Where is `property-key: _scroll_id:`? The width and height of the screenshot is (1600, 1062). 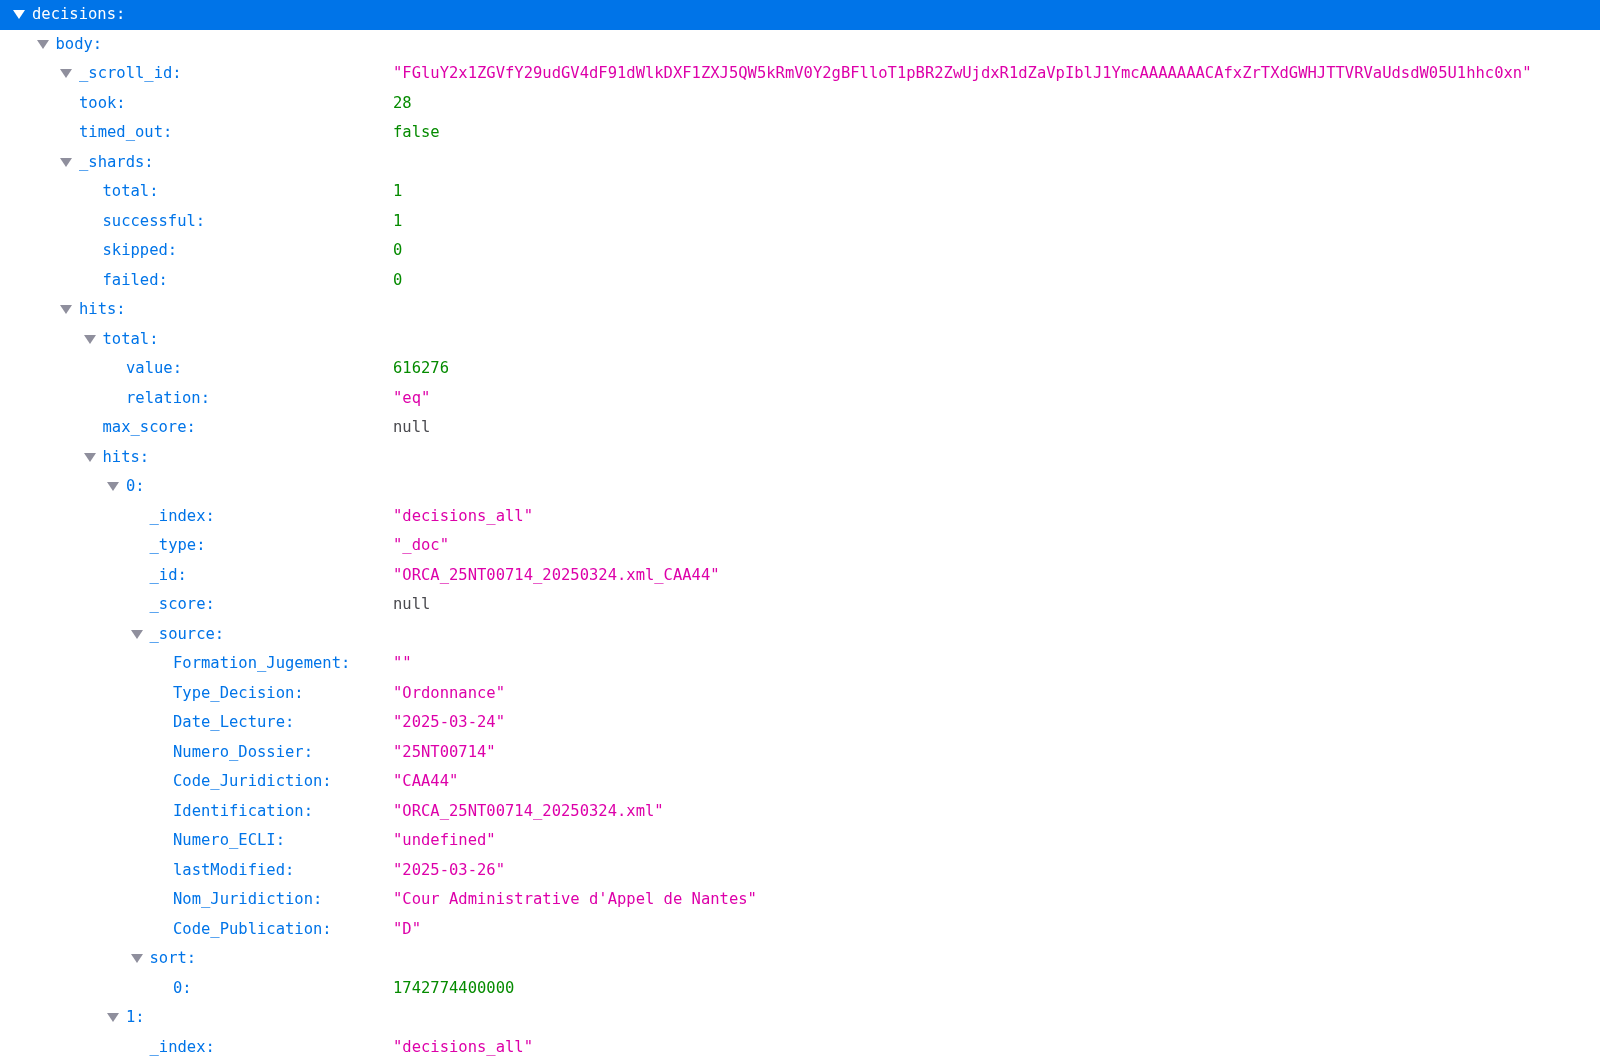 property-key: _scroll_id: is located at coordinates (130, 74).